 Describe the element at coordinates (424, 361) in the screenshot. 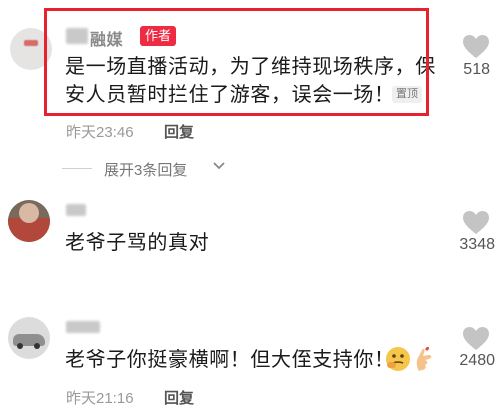

I see `finger-heart-emoji-icon` at that location.